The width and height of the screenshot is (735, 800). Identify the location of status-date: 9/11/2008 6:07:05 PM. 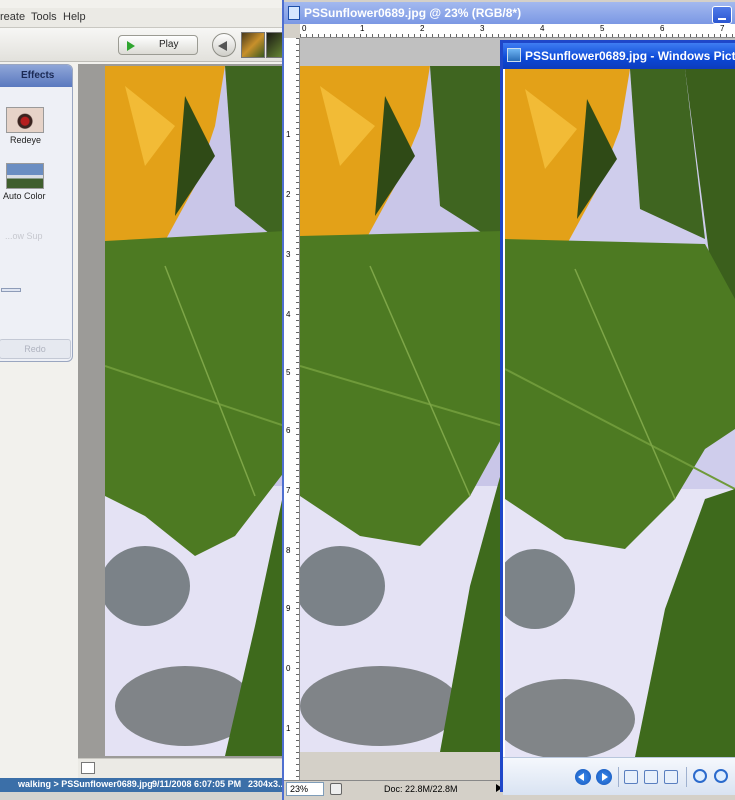
(197, 784).